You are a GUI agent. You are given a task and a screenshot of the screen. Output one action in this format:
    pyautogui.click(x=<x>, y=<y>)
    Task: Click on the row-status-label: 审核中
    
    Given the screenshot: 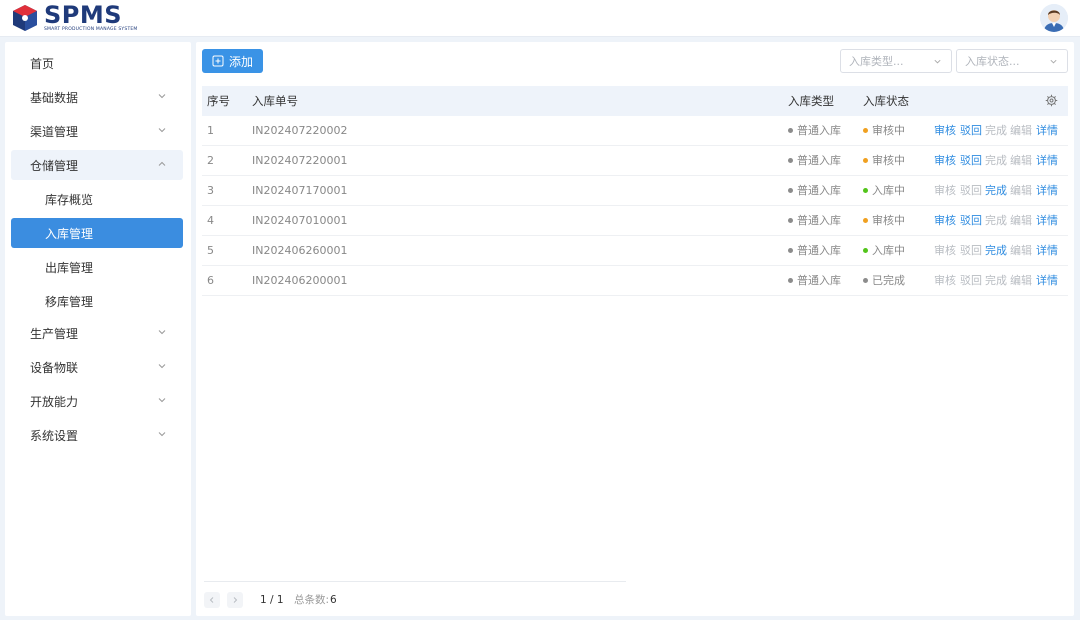 What is the action you would take?
    pyautogui.click(x=888, y=130)
    